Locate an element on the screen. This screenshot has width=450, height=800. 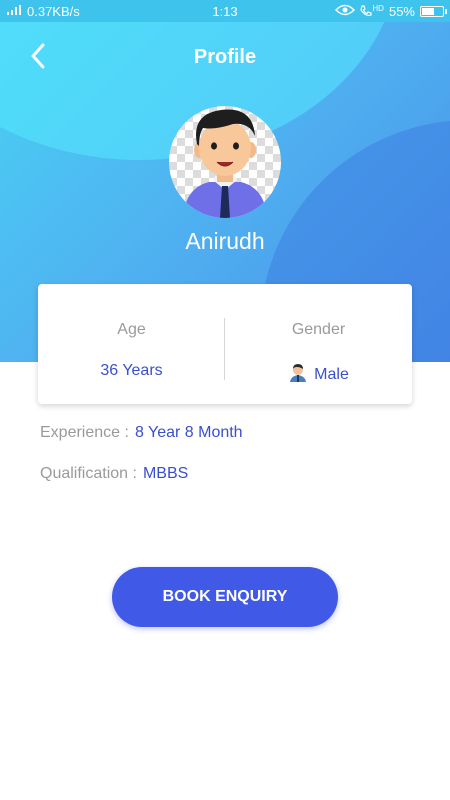
gender-value-row: Male is located at coordinates (318, 374).